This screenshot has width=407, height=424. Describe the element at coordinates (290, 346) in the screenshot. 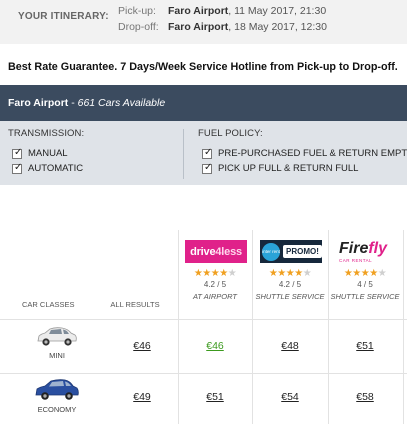

I see `price-cell: €48` at that location.